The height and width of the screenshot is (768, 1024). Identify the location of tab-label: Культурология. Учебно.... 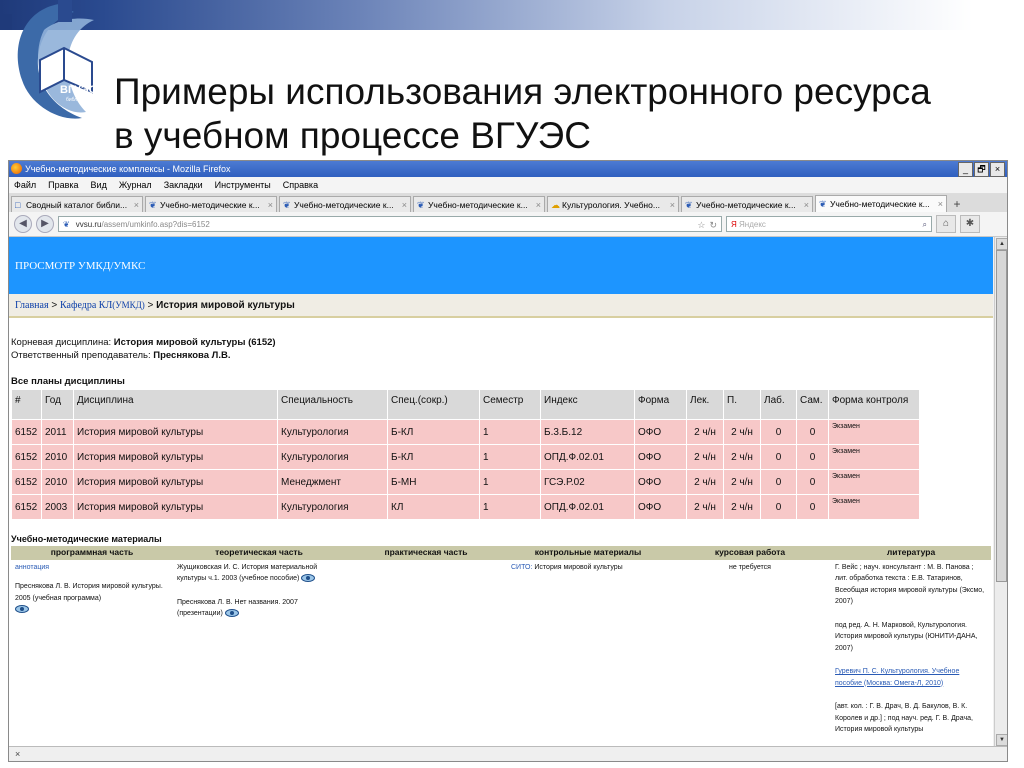
(611, 204).